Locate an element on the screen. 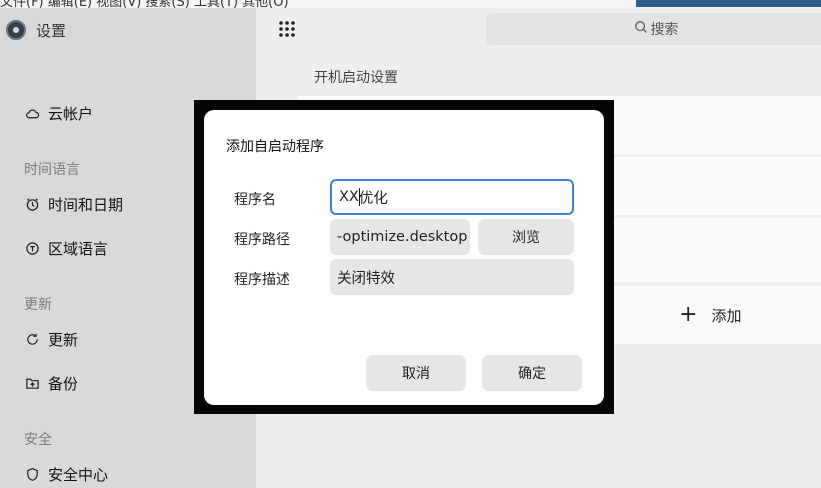 The height and width of the screenshot is (488, 821). clock-icon is located at coordinates (32, 205).